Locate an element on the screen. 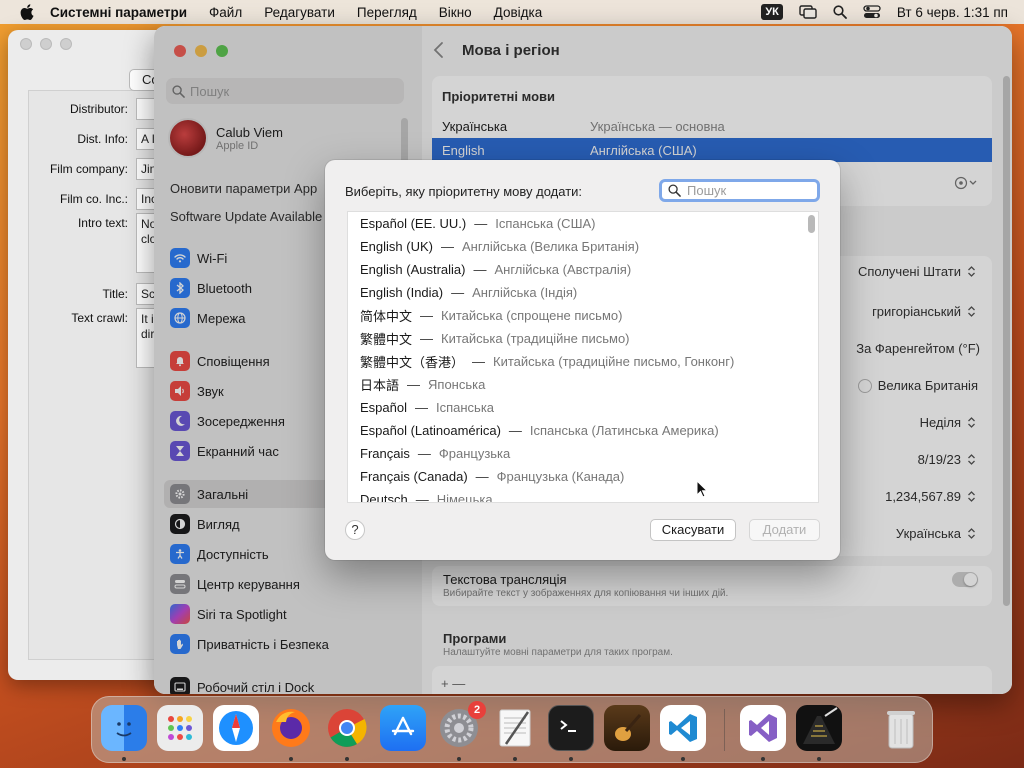 The width and height of the screenshot is (1024, 768). safari-icon is located at coordinates (236, 728).